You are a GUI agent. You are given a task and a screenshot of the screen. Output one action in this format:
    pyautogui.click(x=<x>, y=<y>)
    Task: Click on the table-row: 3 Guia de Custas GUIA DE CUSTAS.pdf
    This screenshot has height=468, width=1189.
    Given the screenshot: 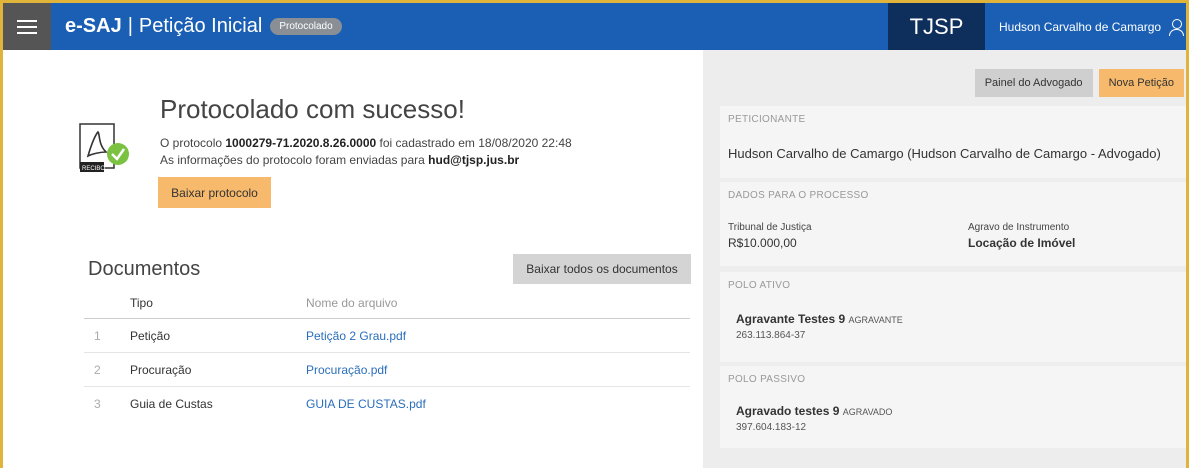 What is the action you would take?
    pyautogui.click(x=387, y=404)
    